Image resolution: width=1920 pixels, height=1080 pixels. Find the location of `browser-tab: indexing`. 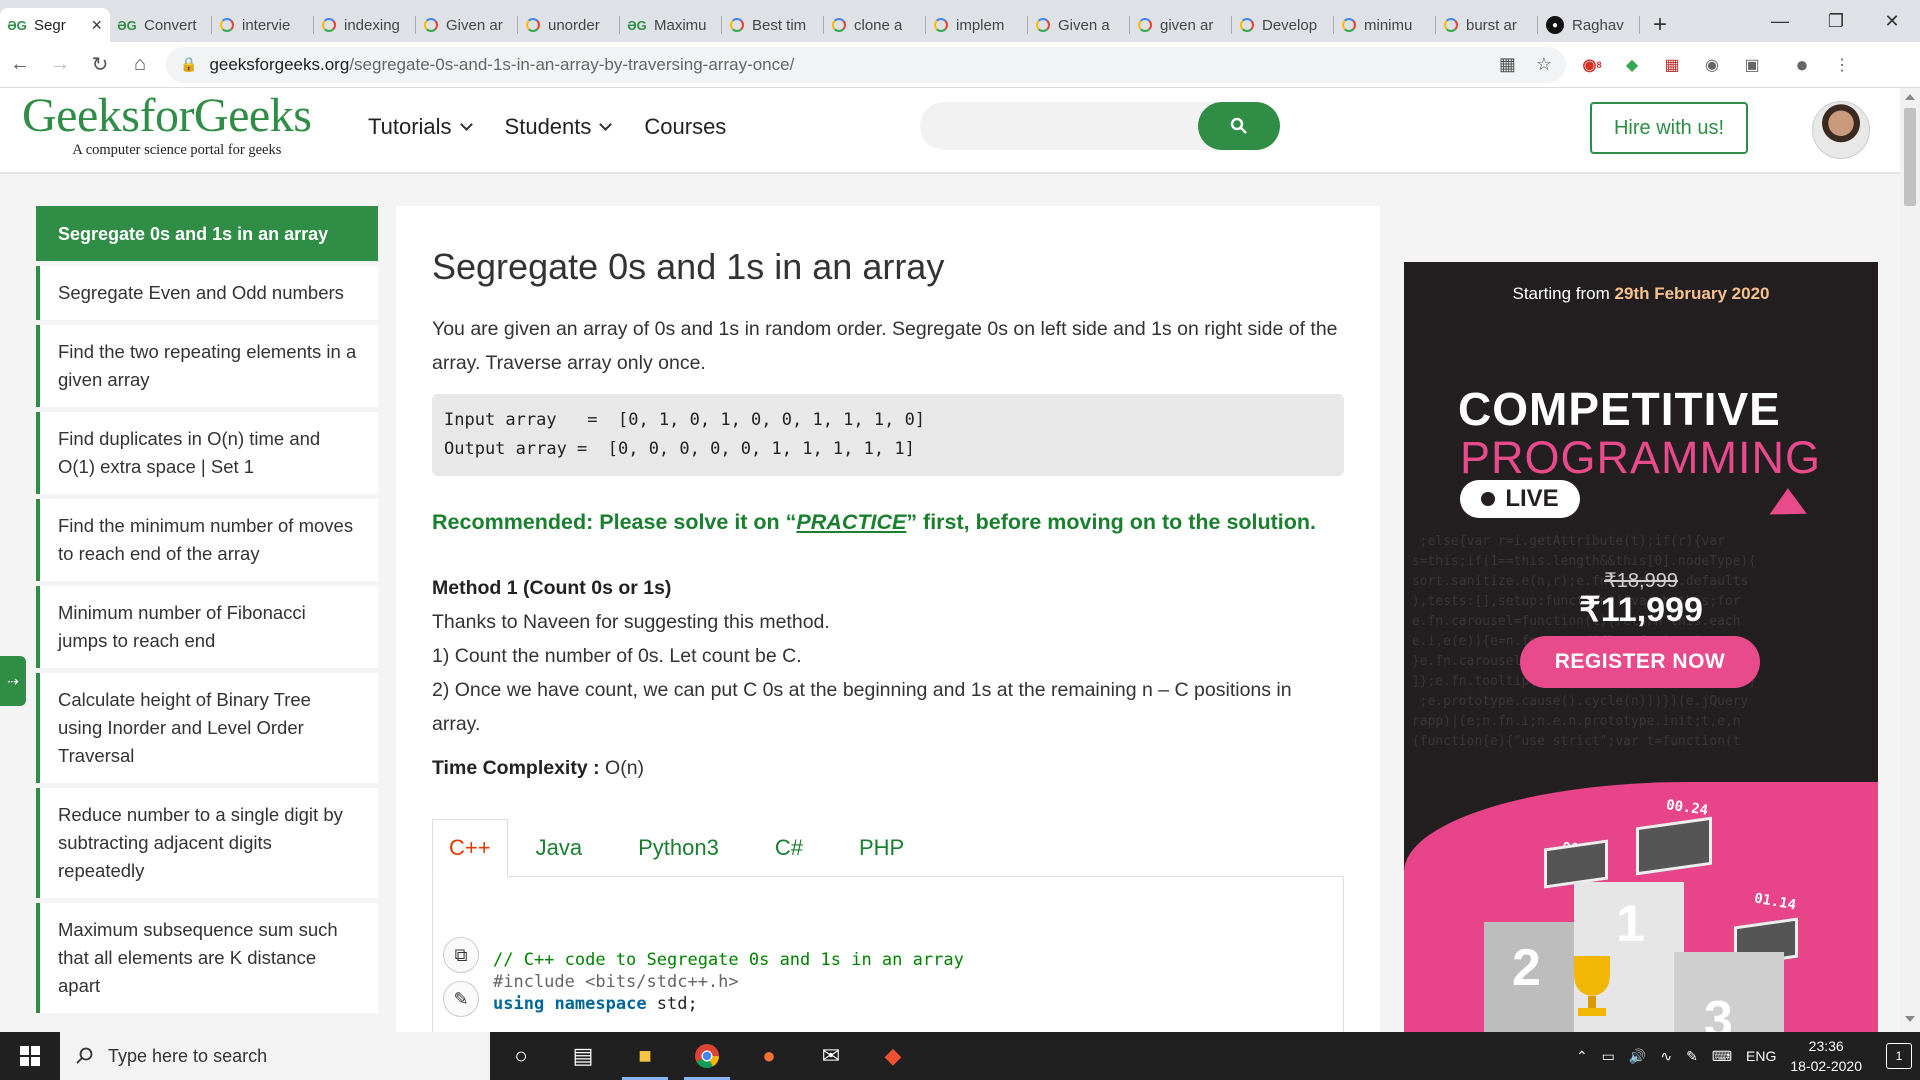

browser-tab: indexing is located at coordinates (365, 25).